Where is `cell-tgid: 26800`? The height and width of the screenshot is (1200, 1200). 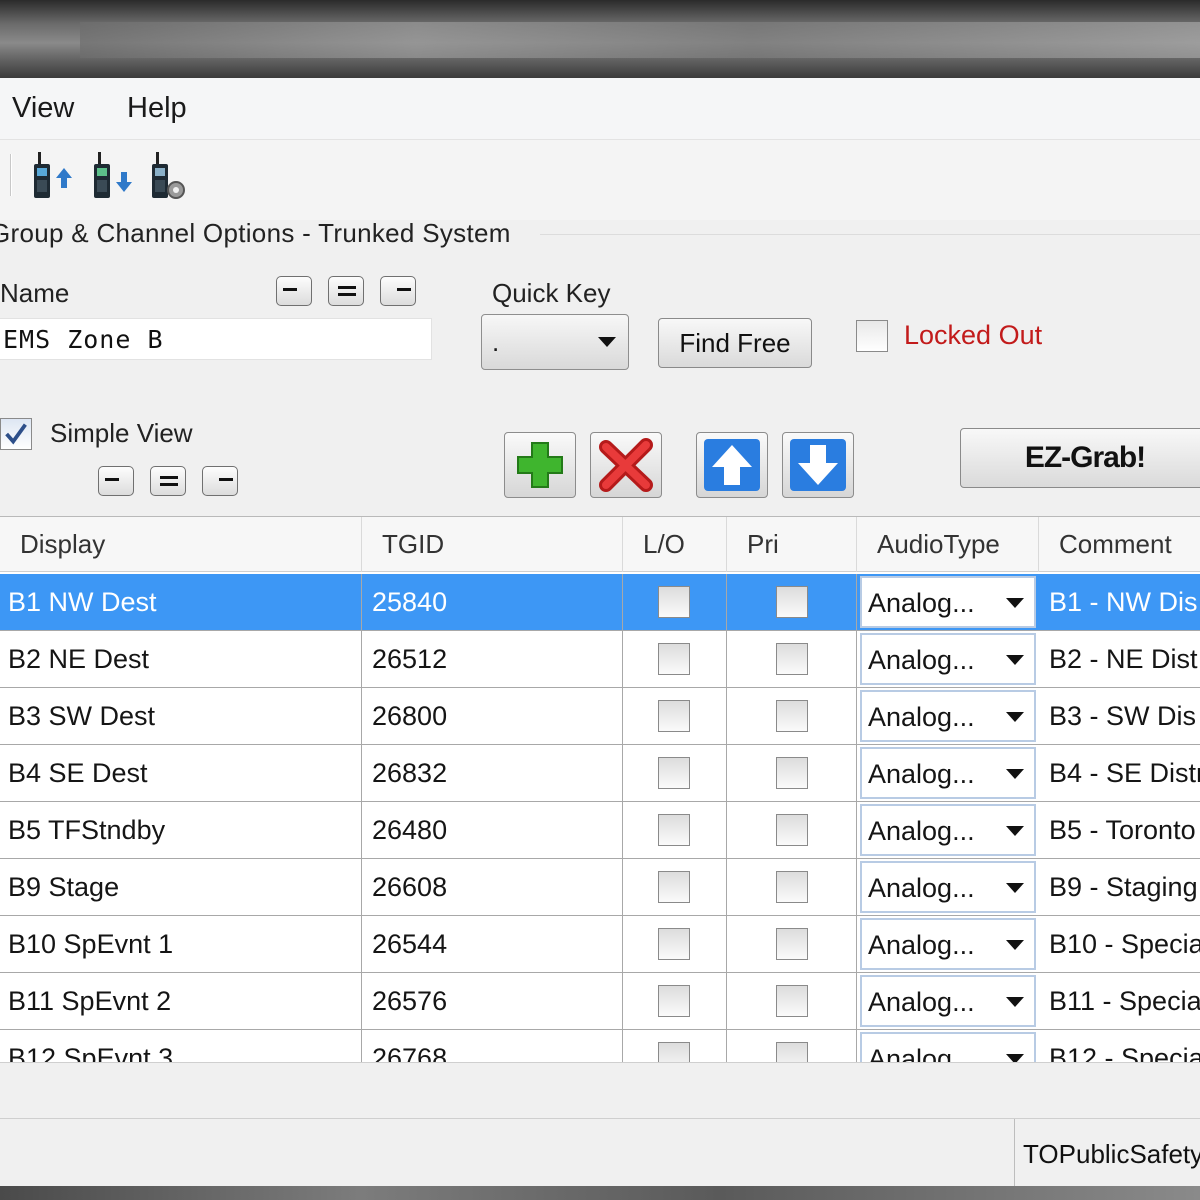 cell-tgid: 26800 is located at coordinates (492, 716).